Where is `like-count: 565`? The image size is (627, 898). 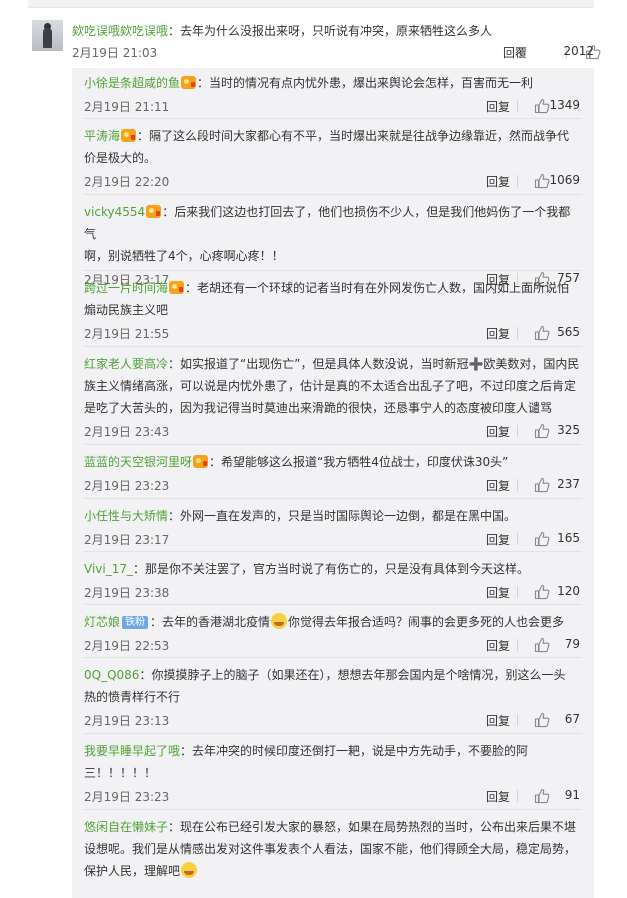 like-count: 565 is located at coordinates (568, 332).